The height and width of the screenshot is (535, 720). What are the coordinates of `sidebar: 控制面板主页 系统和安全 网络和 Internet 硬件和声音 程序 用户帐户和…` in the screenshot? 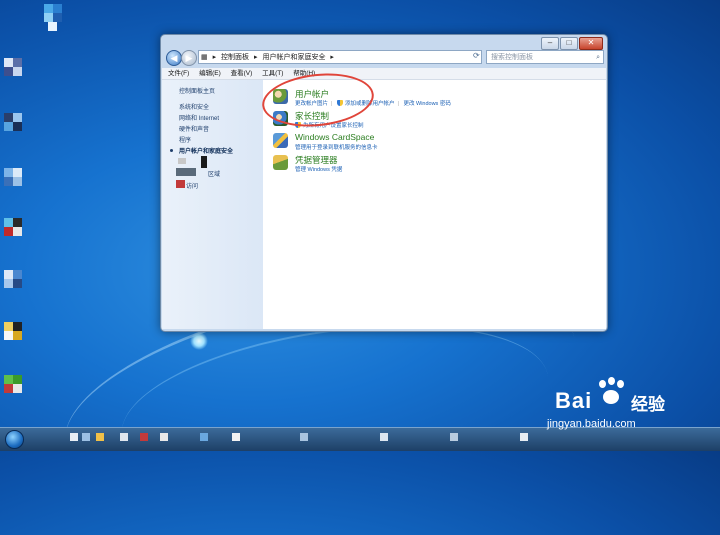 It's located at (212, 204).